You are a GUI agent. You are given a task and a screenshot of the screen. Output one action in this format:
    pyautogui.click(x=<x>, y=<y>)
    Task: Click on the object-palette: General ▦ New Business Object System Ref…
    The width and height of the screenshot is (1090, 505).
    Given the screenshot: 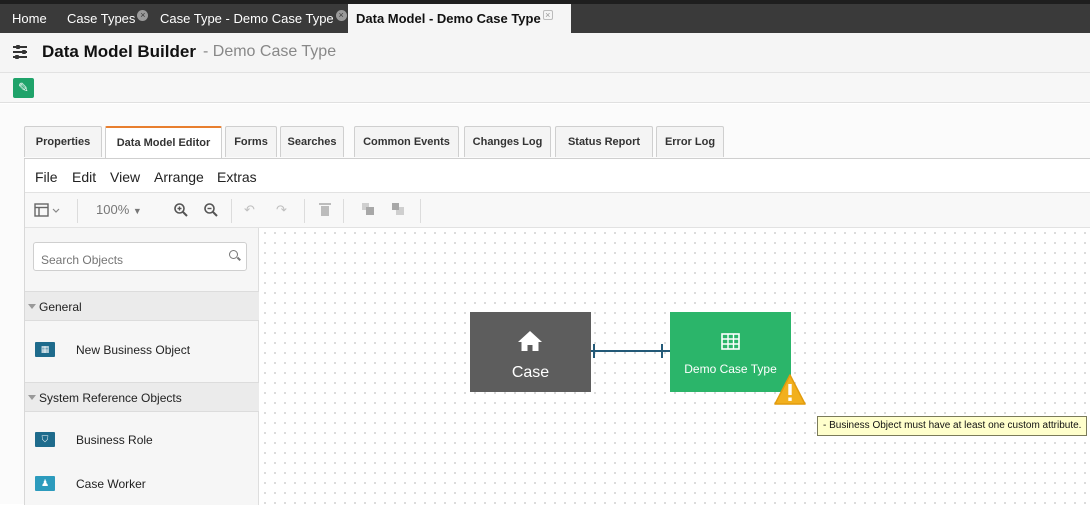 What is the action you would take?
    pyautogui.click(x=142, y=366)
    